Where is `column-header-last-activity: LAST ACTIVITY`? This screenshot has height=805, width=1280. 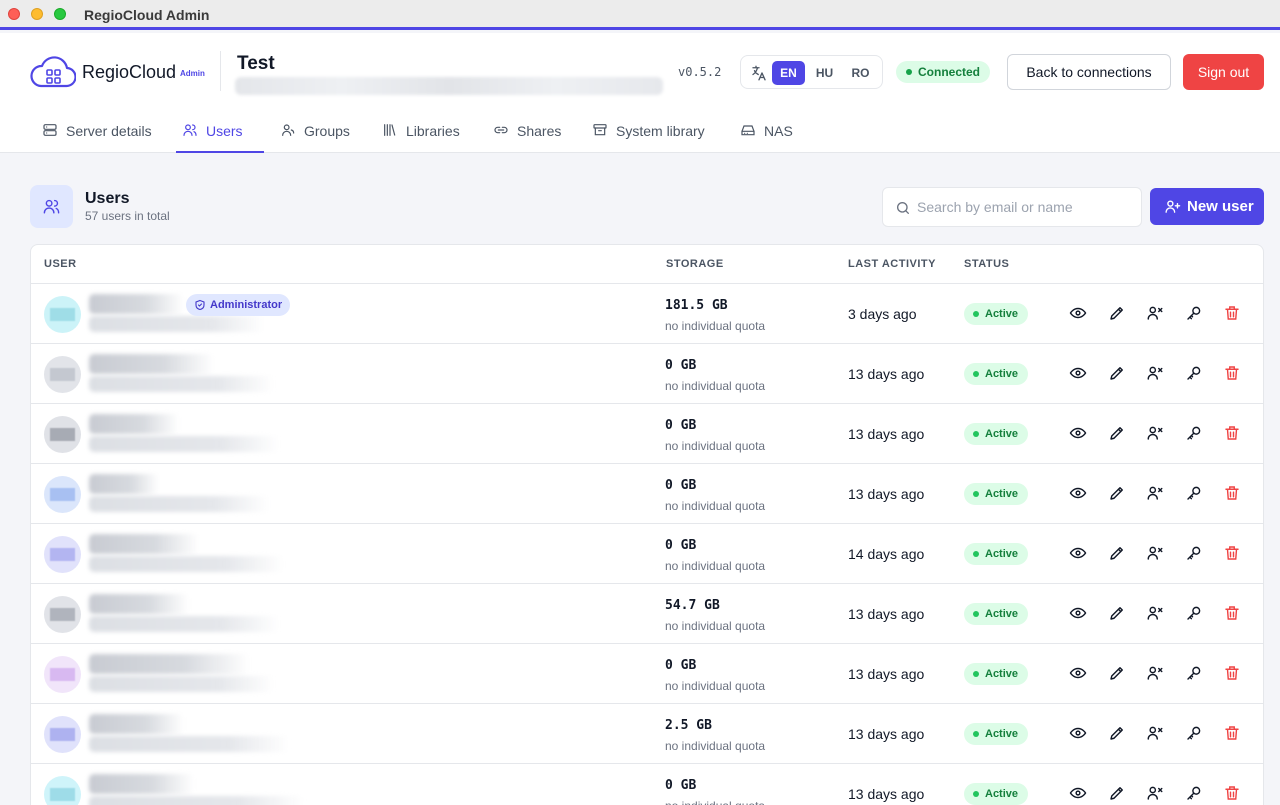 column-header-last-activity: LAST ACTIVITY is located at coordinates (892, 264).